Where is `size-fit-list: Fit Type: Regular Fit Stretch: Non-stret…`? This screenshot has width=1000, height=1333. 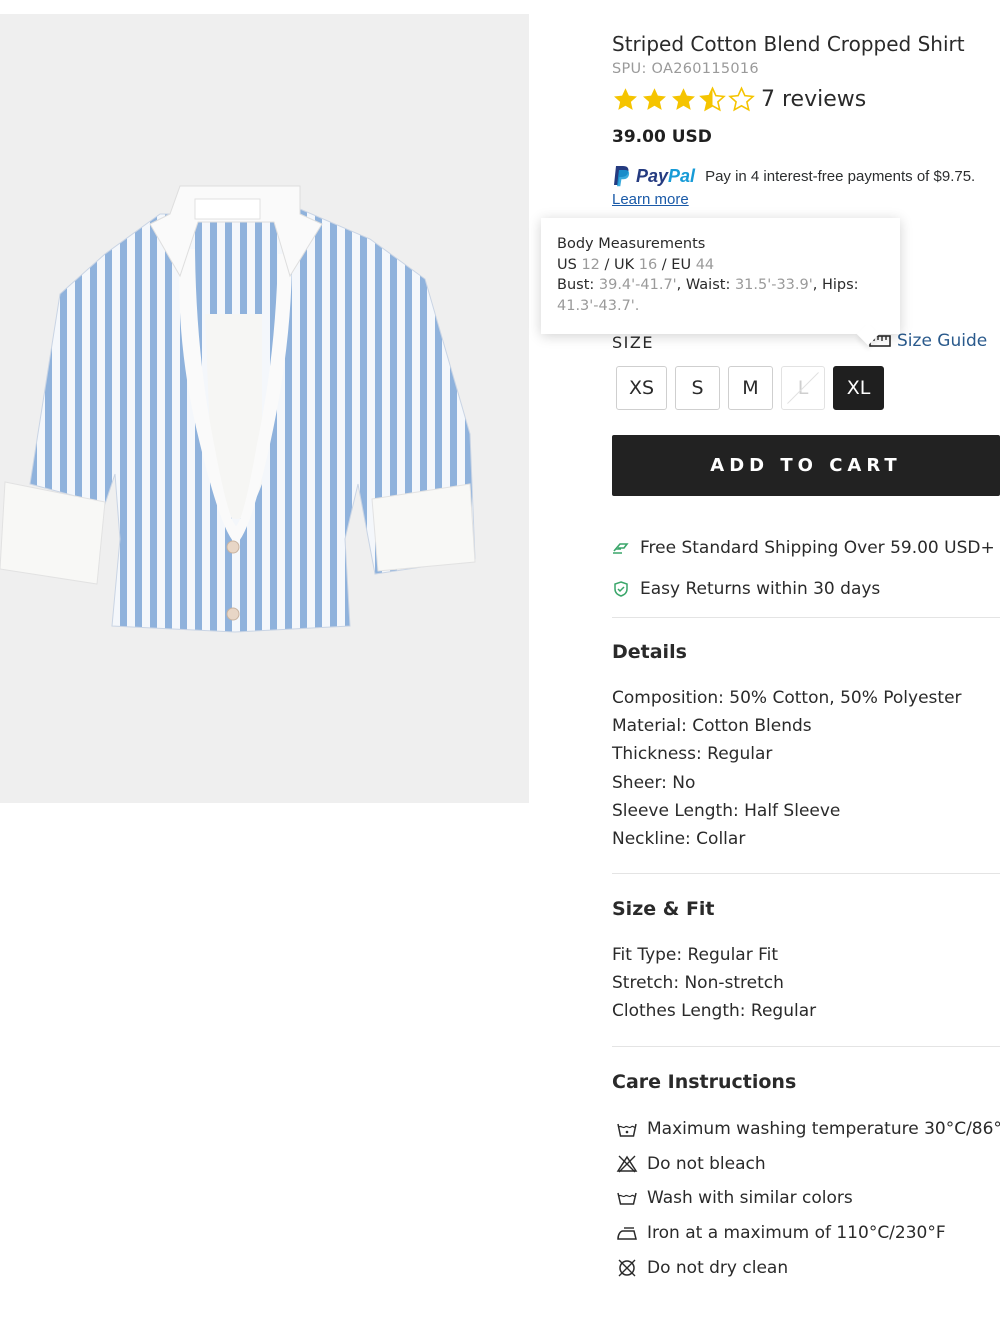
size-fit-list: Fit Type: Regular Fit Stretch: Non-stret… is located at coordinates (714, 983).